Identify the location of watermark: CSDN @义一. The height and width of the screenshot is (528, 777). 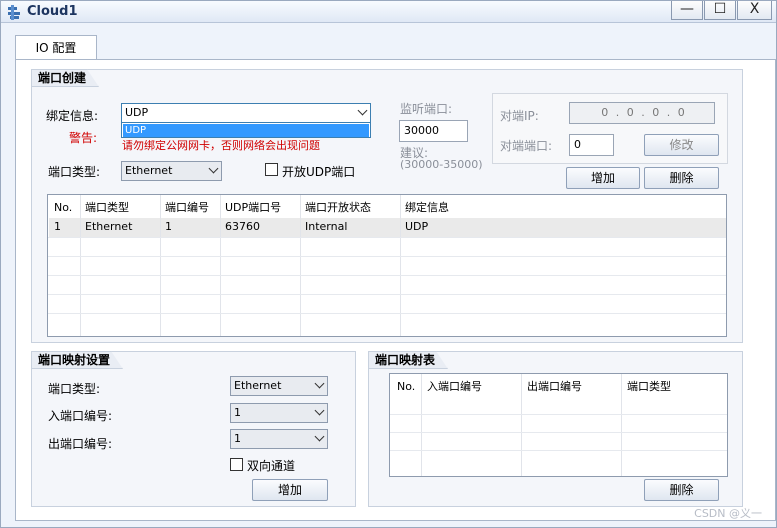
(728, 513).